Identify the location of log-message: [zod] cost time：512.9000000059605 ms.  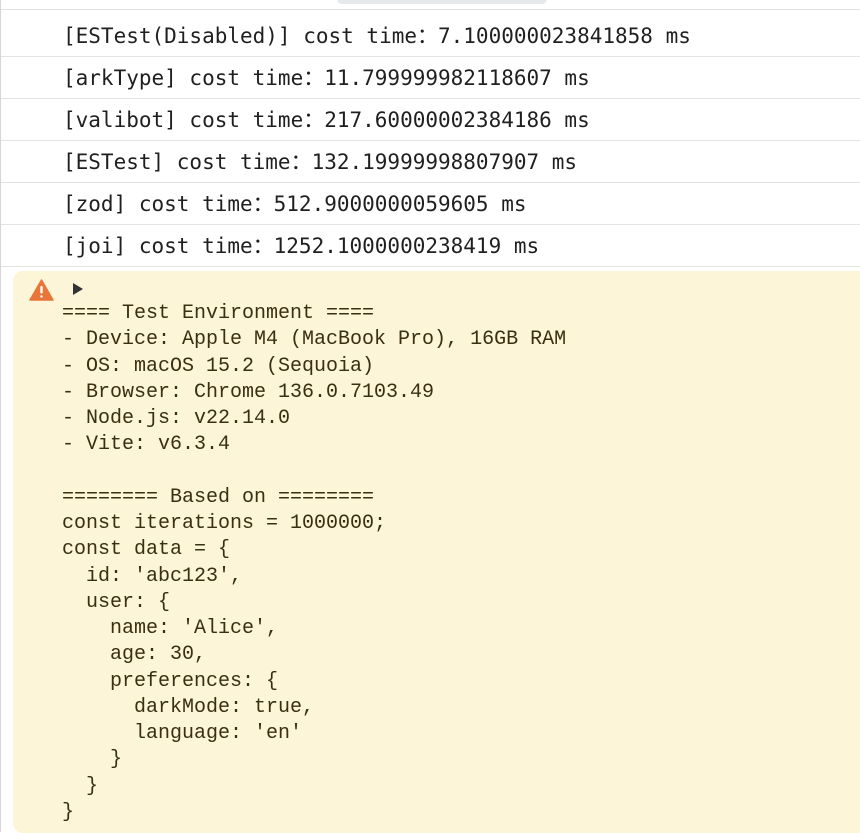
(295, 204).